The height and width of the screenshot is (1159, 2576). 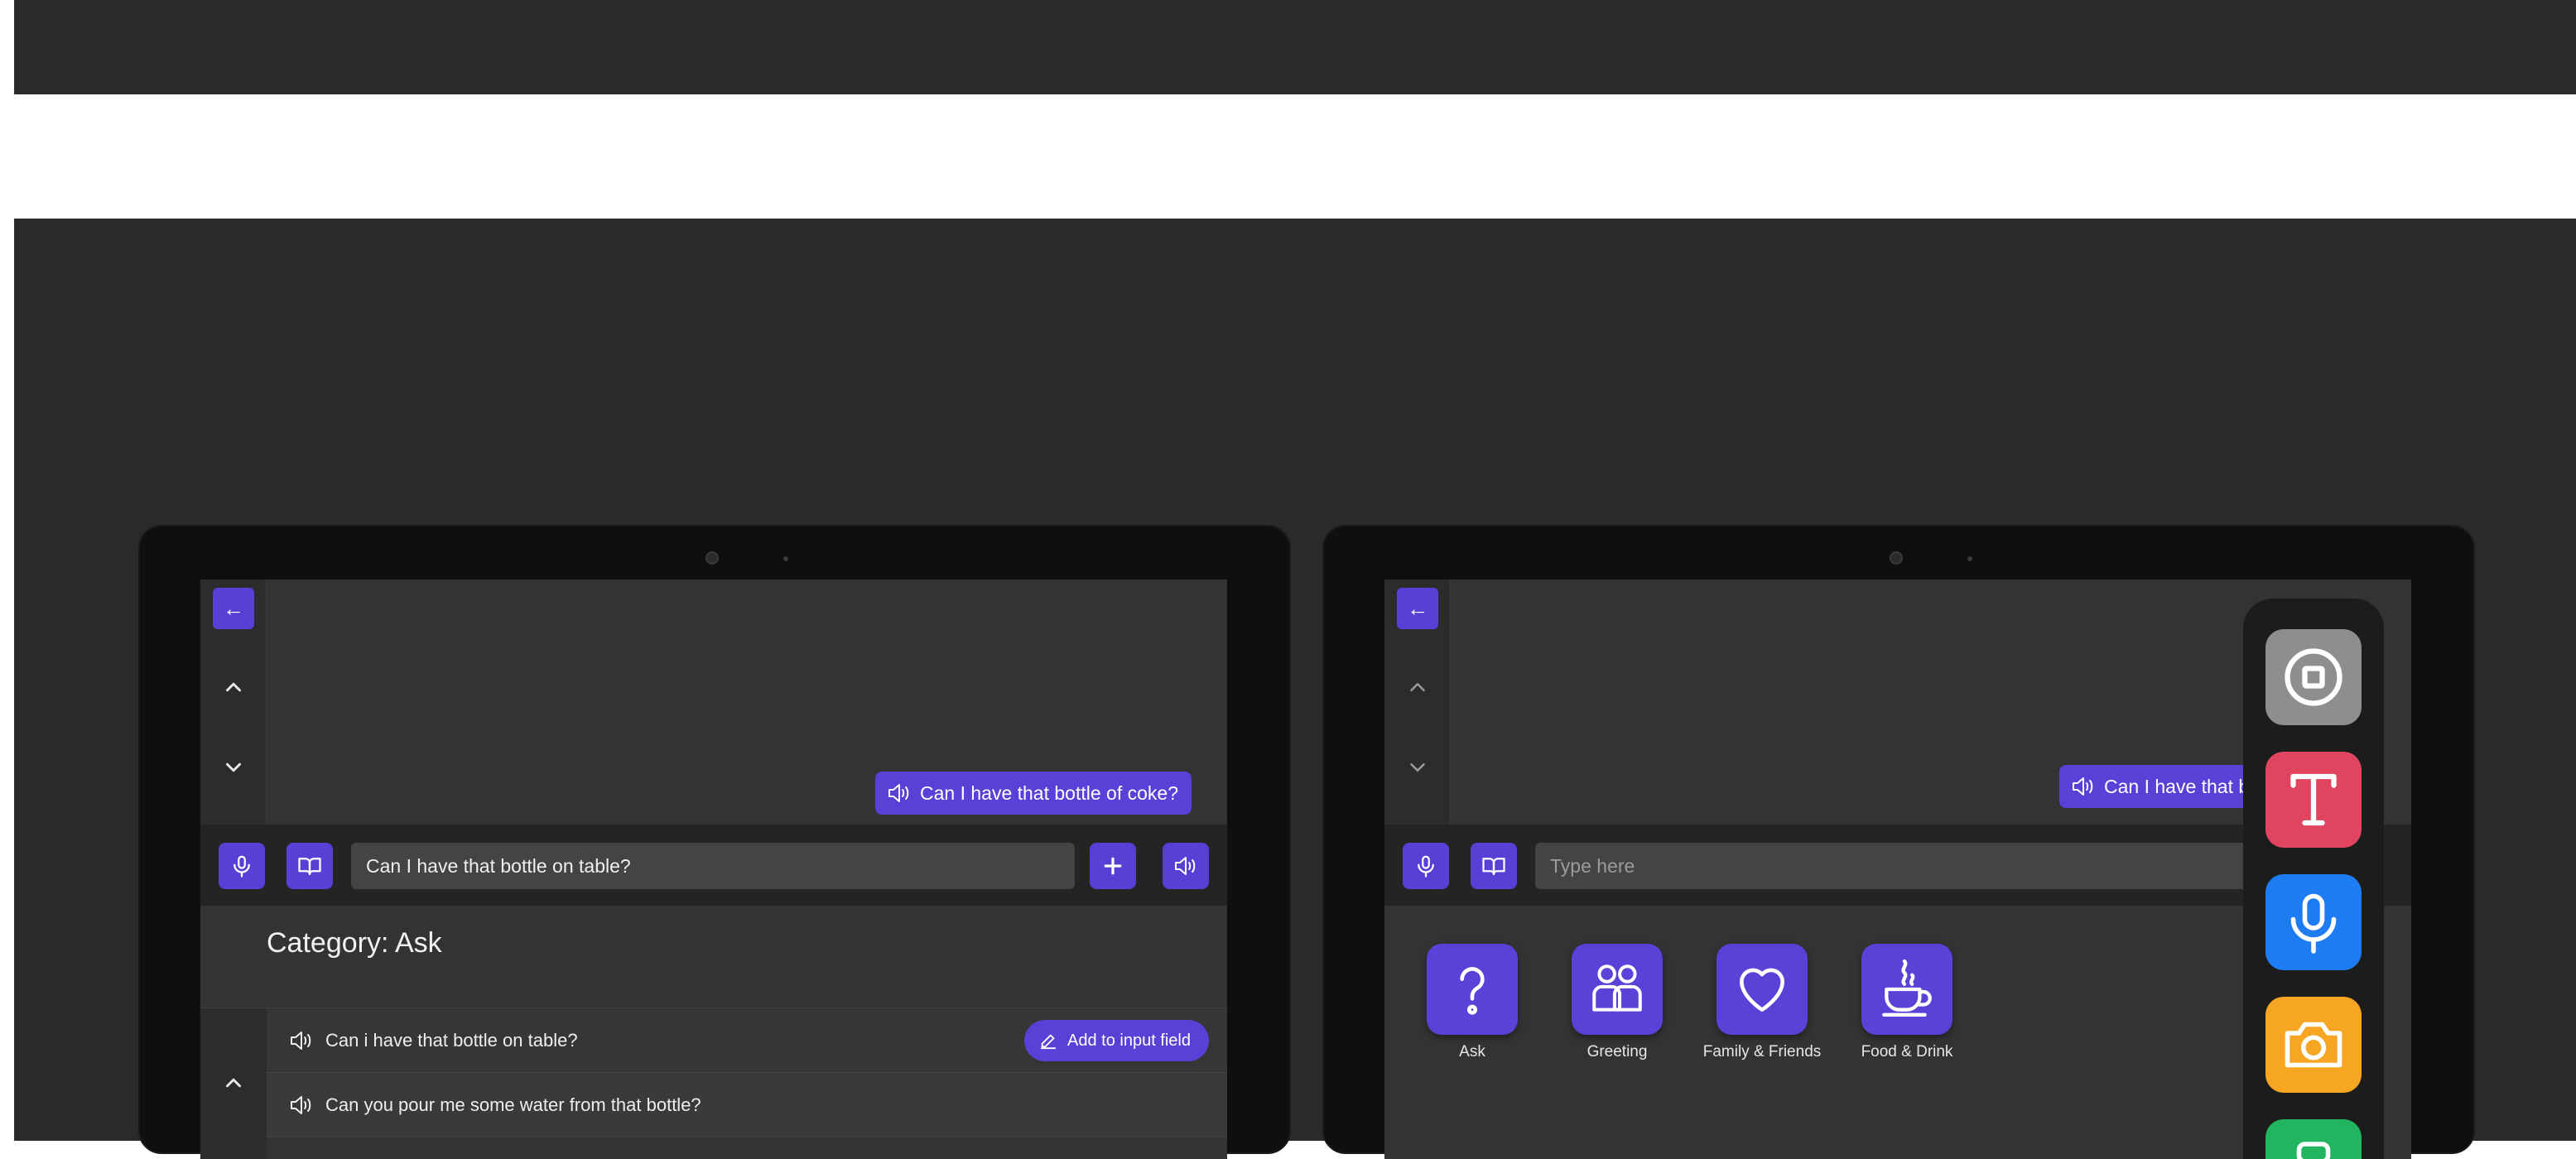 I want to click on camera-app-button, so click(x=2313, y=1045).